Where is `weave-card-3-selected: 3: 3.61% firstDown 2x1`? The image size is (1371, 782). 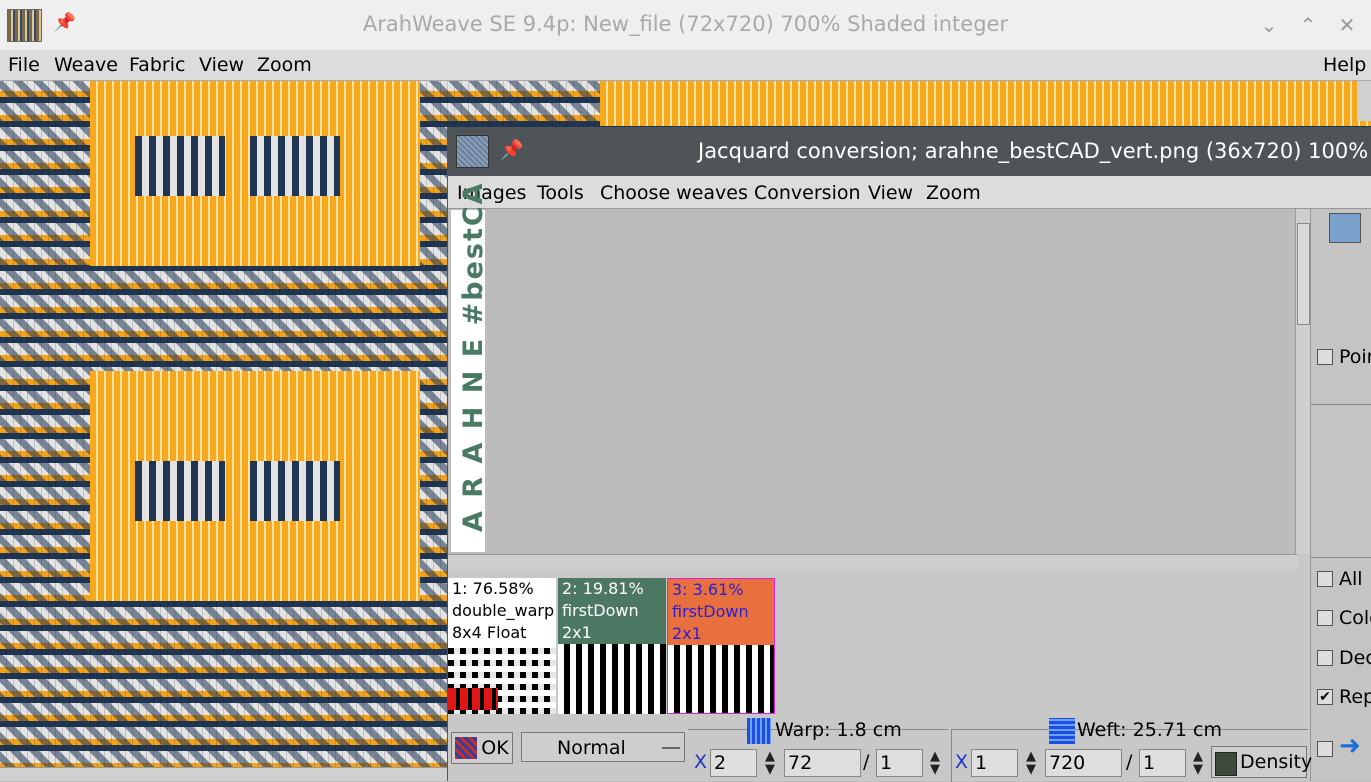
weave-card-3-selected: 3: 3.61% firstDown 2x1 is located at coordinates (721, 646).